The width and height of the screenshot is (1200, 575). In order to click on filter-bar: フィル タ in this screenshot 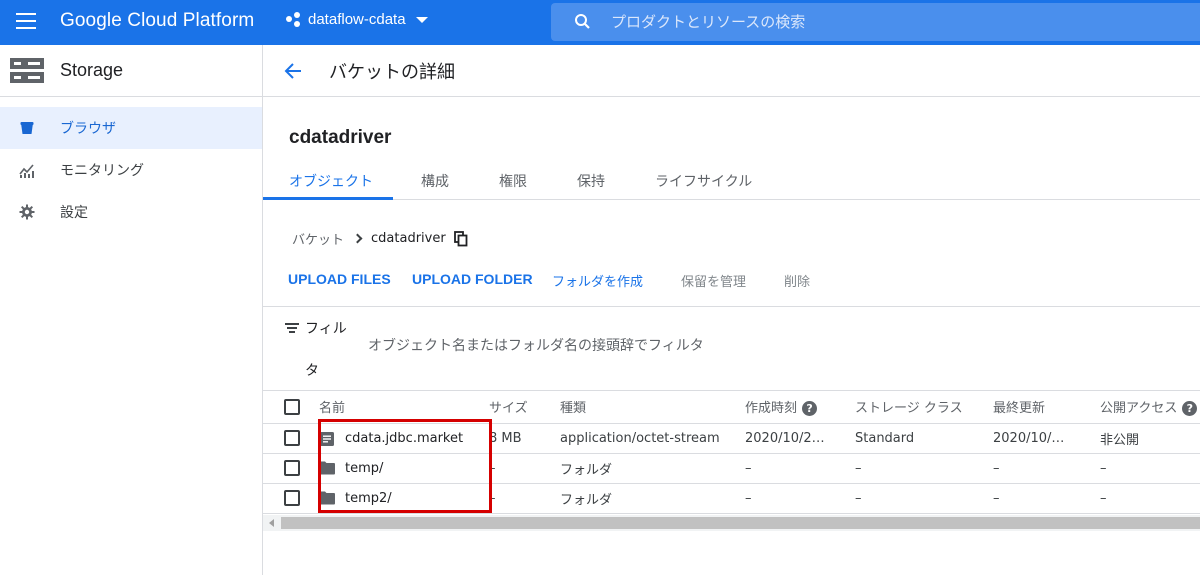, I will do `click(731, 349)`.